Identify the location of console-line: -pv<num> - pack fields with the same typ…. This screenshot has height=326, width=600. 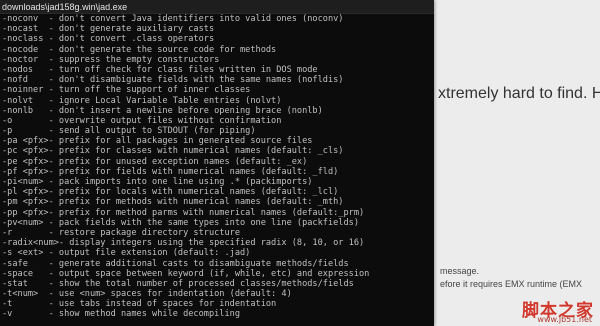
(180, 222).